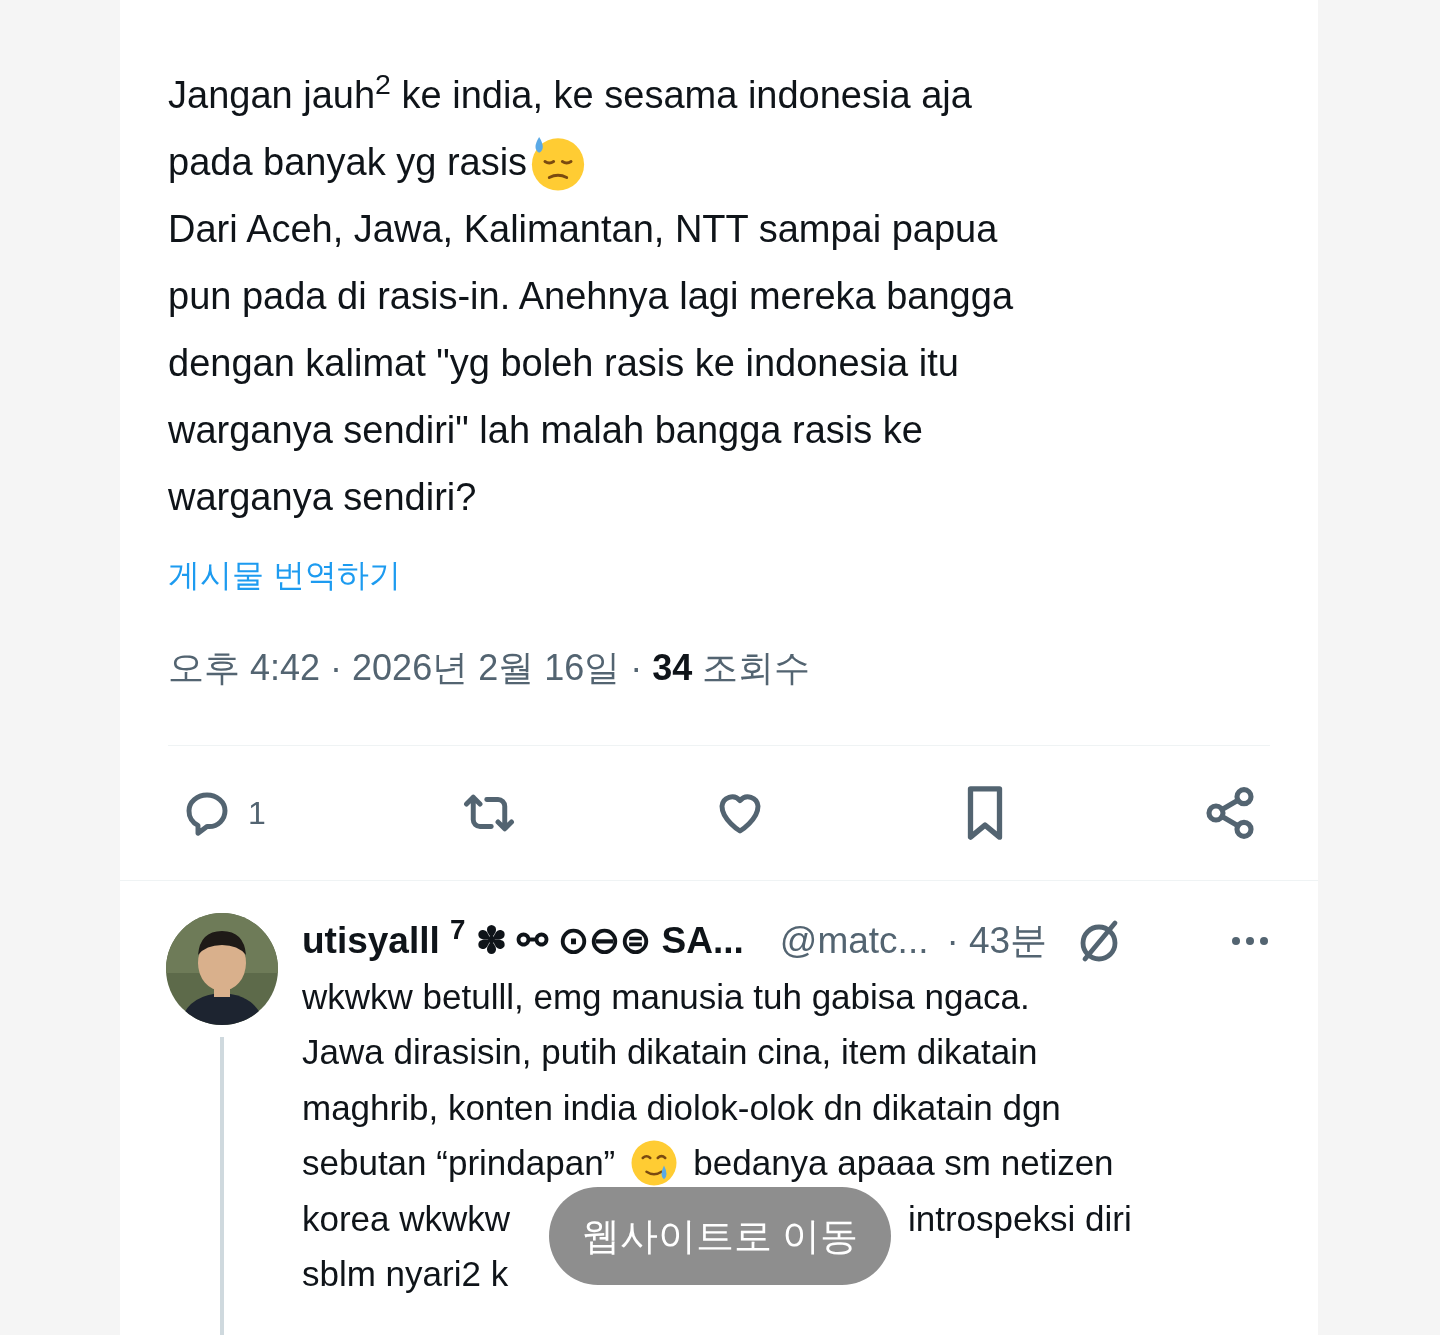 The image size is (1440, 1335). I want to click on reply-text: bedanya apaaa sm netizen, so click(903, 1163).